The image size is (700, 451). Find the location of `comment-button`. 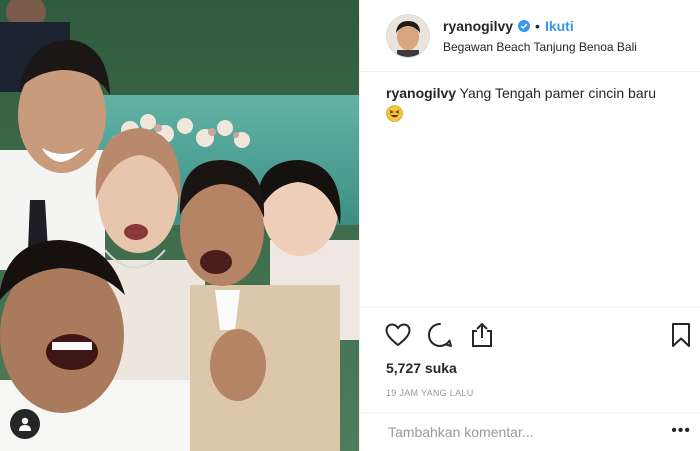

comment-button is located at coordinates (440, 335).